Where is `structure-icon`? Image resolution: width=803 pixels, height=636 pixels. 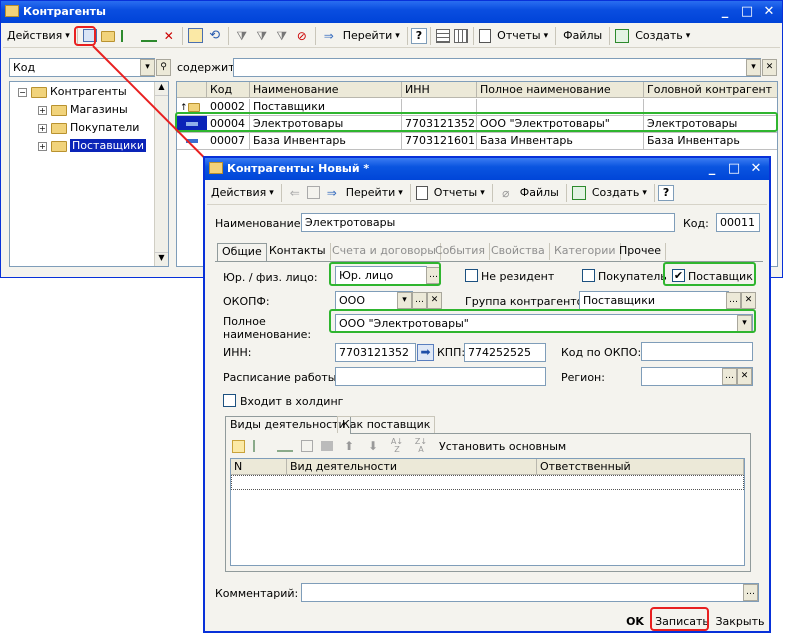 structure-icon is located at coordinates (313, 192).